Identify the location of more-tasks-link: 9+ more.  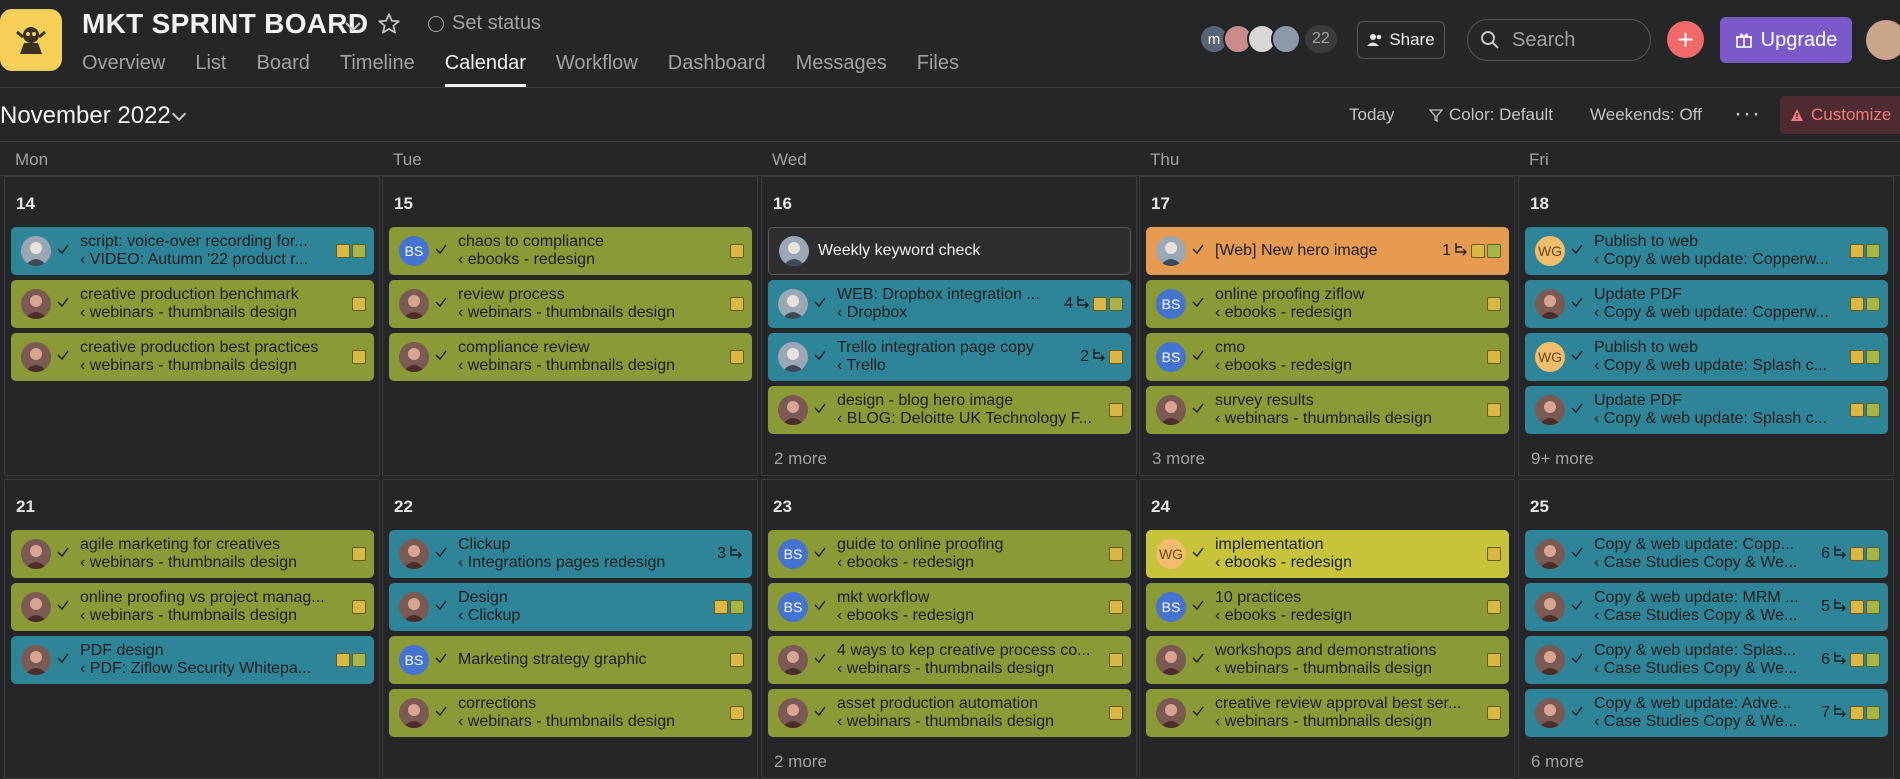
(1562, 459).